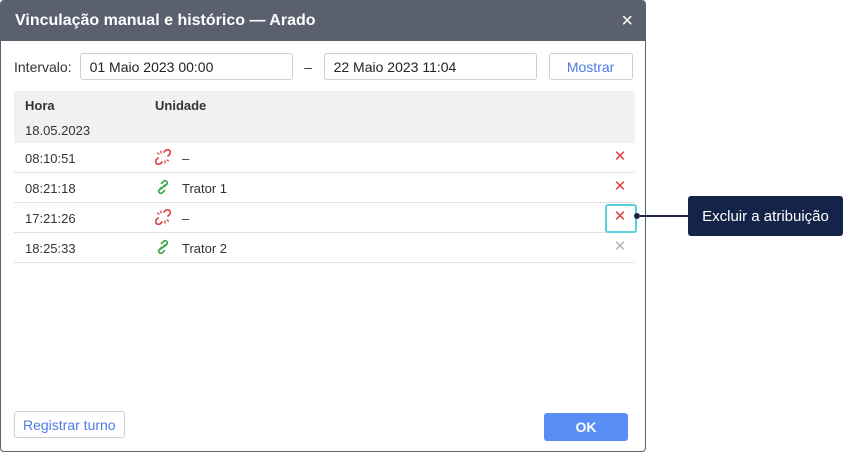  What do you see at coordinates (323, 21) in the screenshot?
I see `dialog-titlebar: Vinculação manual e histórico — Arado ×` at bounding box center [323, 21].